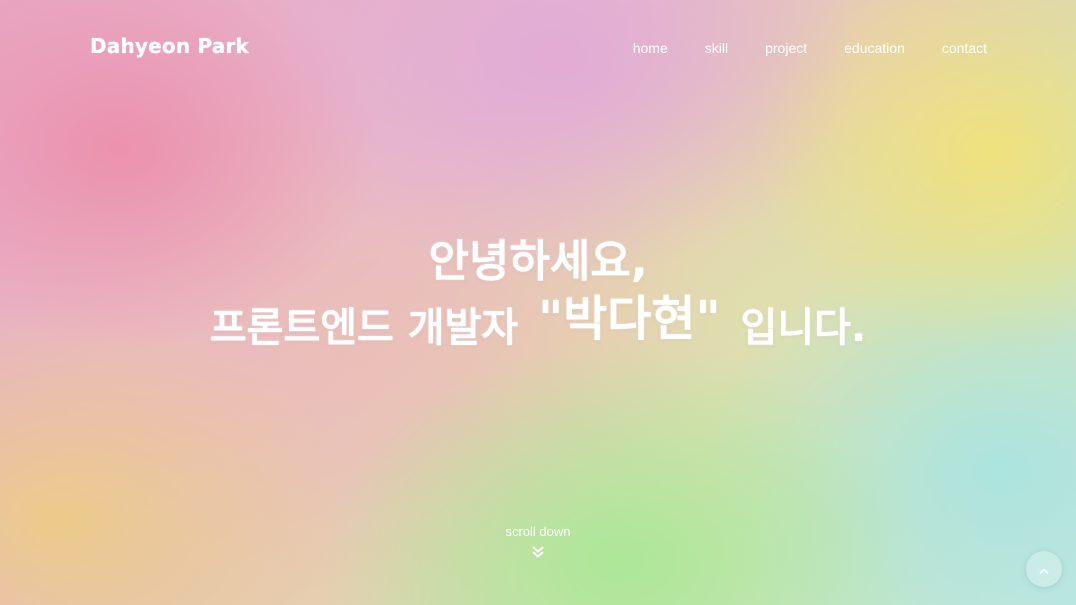  Describe the element at coordinates (874, 48) in the screenshot. I see `nav-link-education: education` at that location.